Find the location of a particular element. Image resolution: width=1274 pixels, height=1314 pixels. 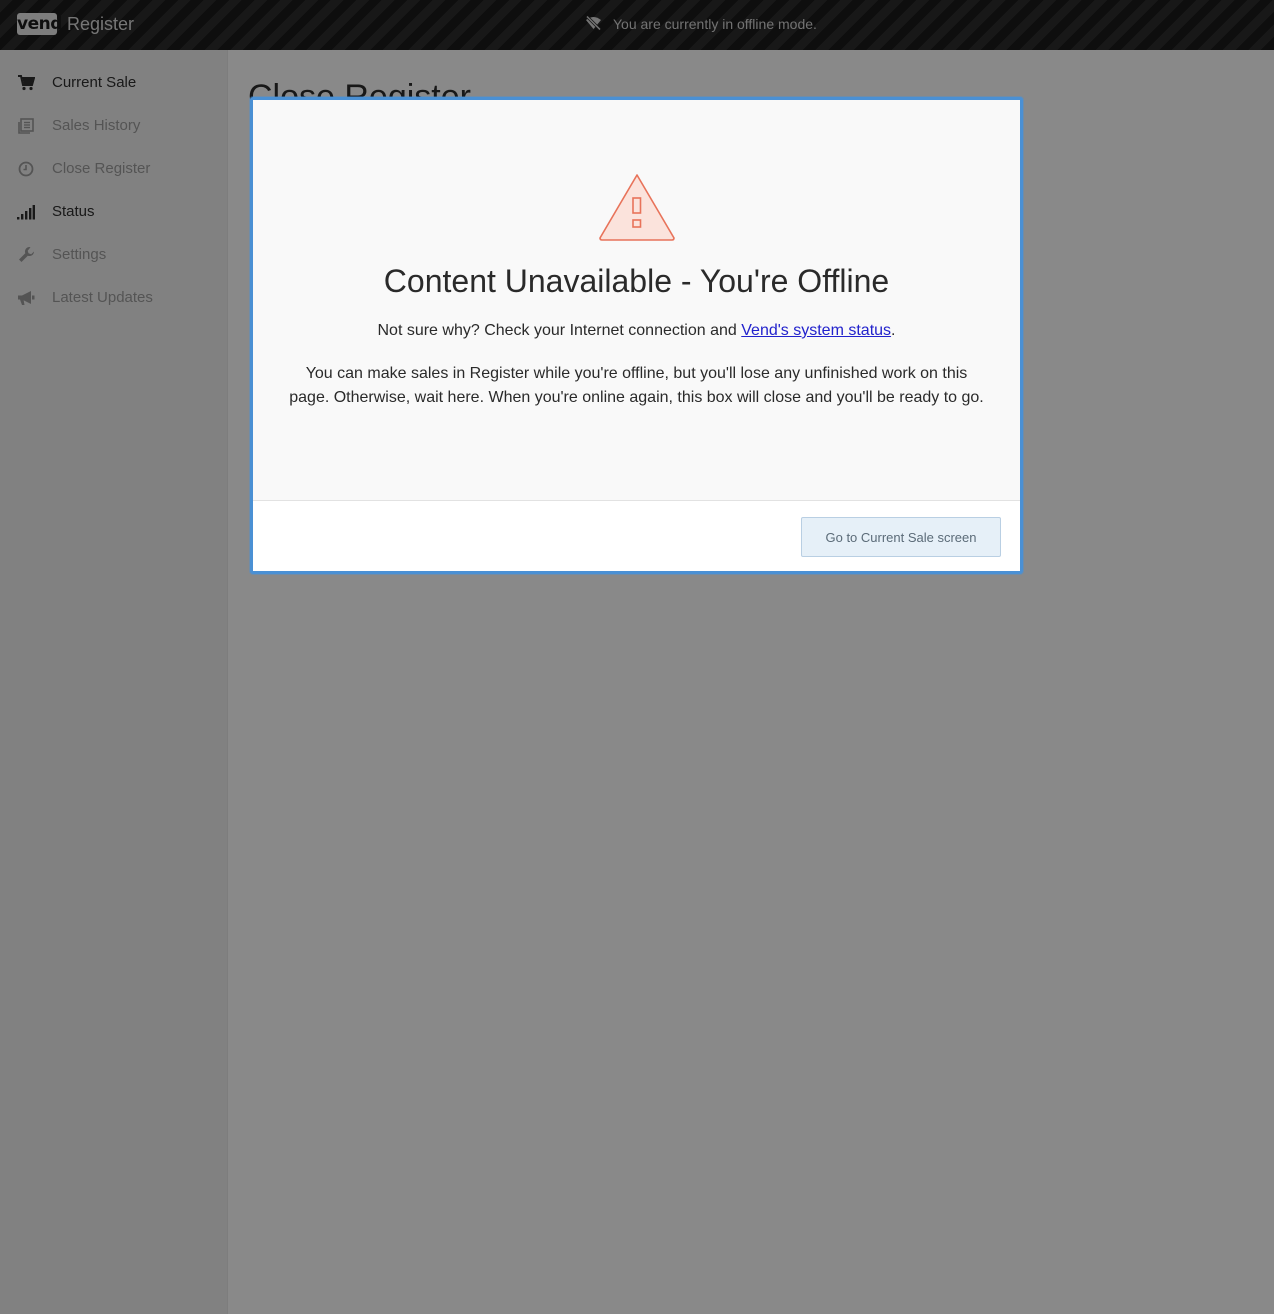

modal-footer: Go to Current Sale screen is located at coordinates (636, 536).